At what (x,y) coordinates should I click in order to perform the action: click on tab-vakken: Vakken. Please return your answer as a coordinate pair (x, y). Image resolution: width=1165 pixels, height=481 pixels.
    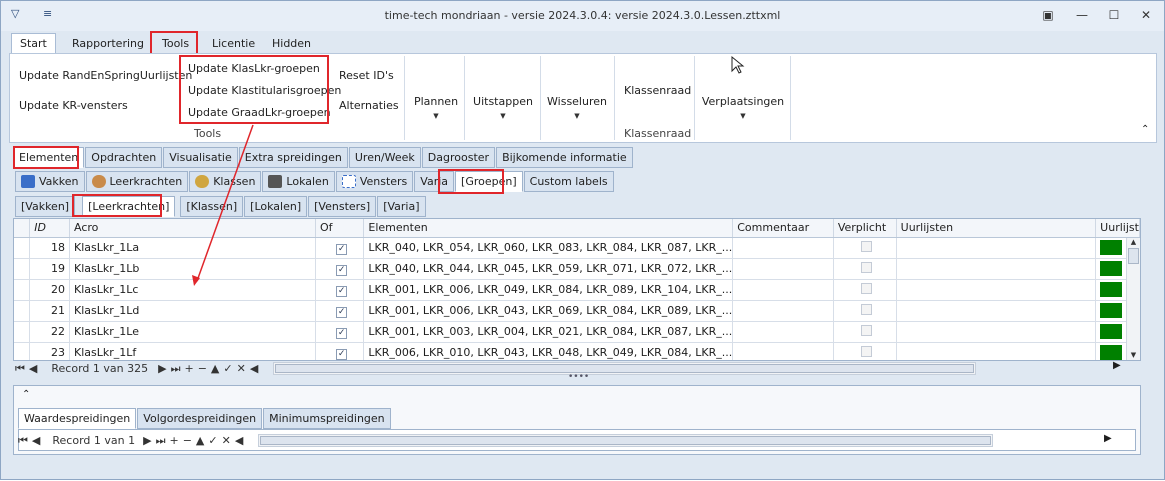
    Looking at the image, I should click on (50, 181).